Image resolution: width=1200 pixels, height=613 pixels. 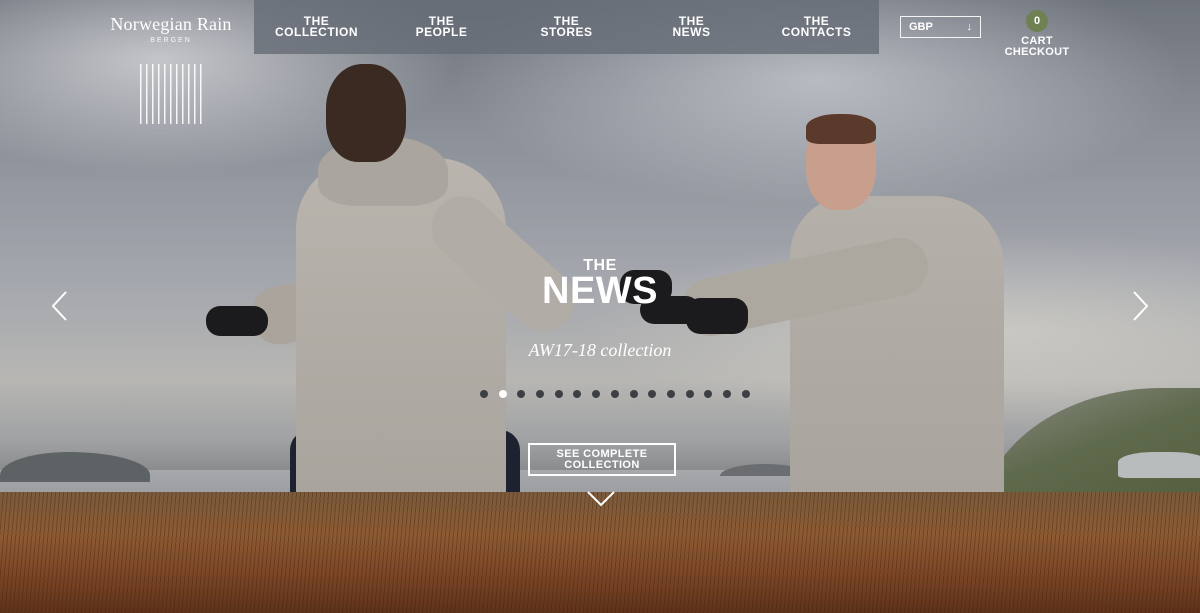 What do you see at coordinates (75, 467) in the screenshot?
I see `island-left` at bounding box center [75, 467].